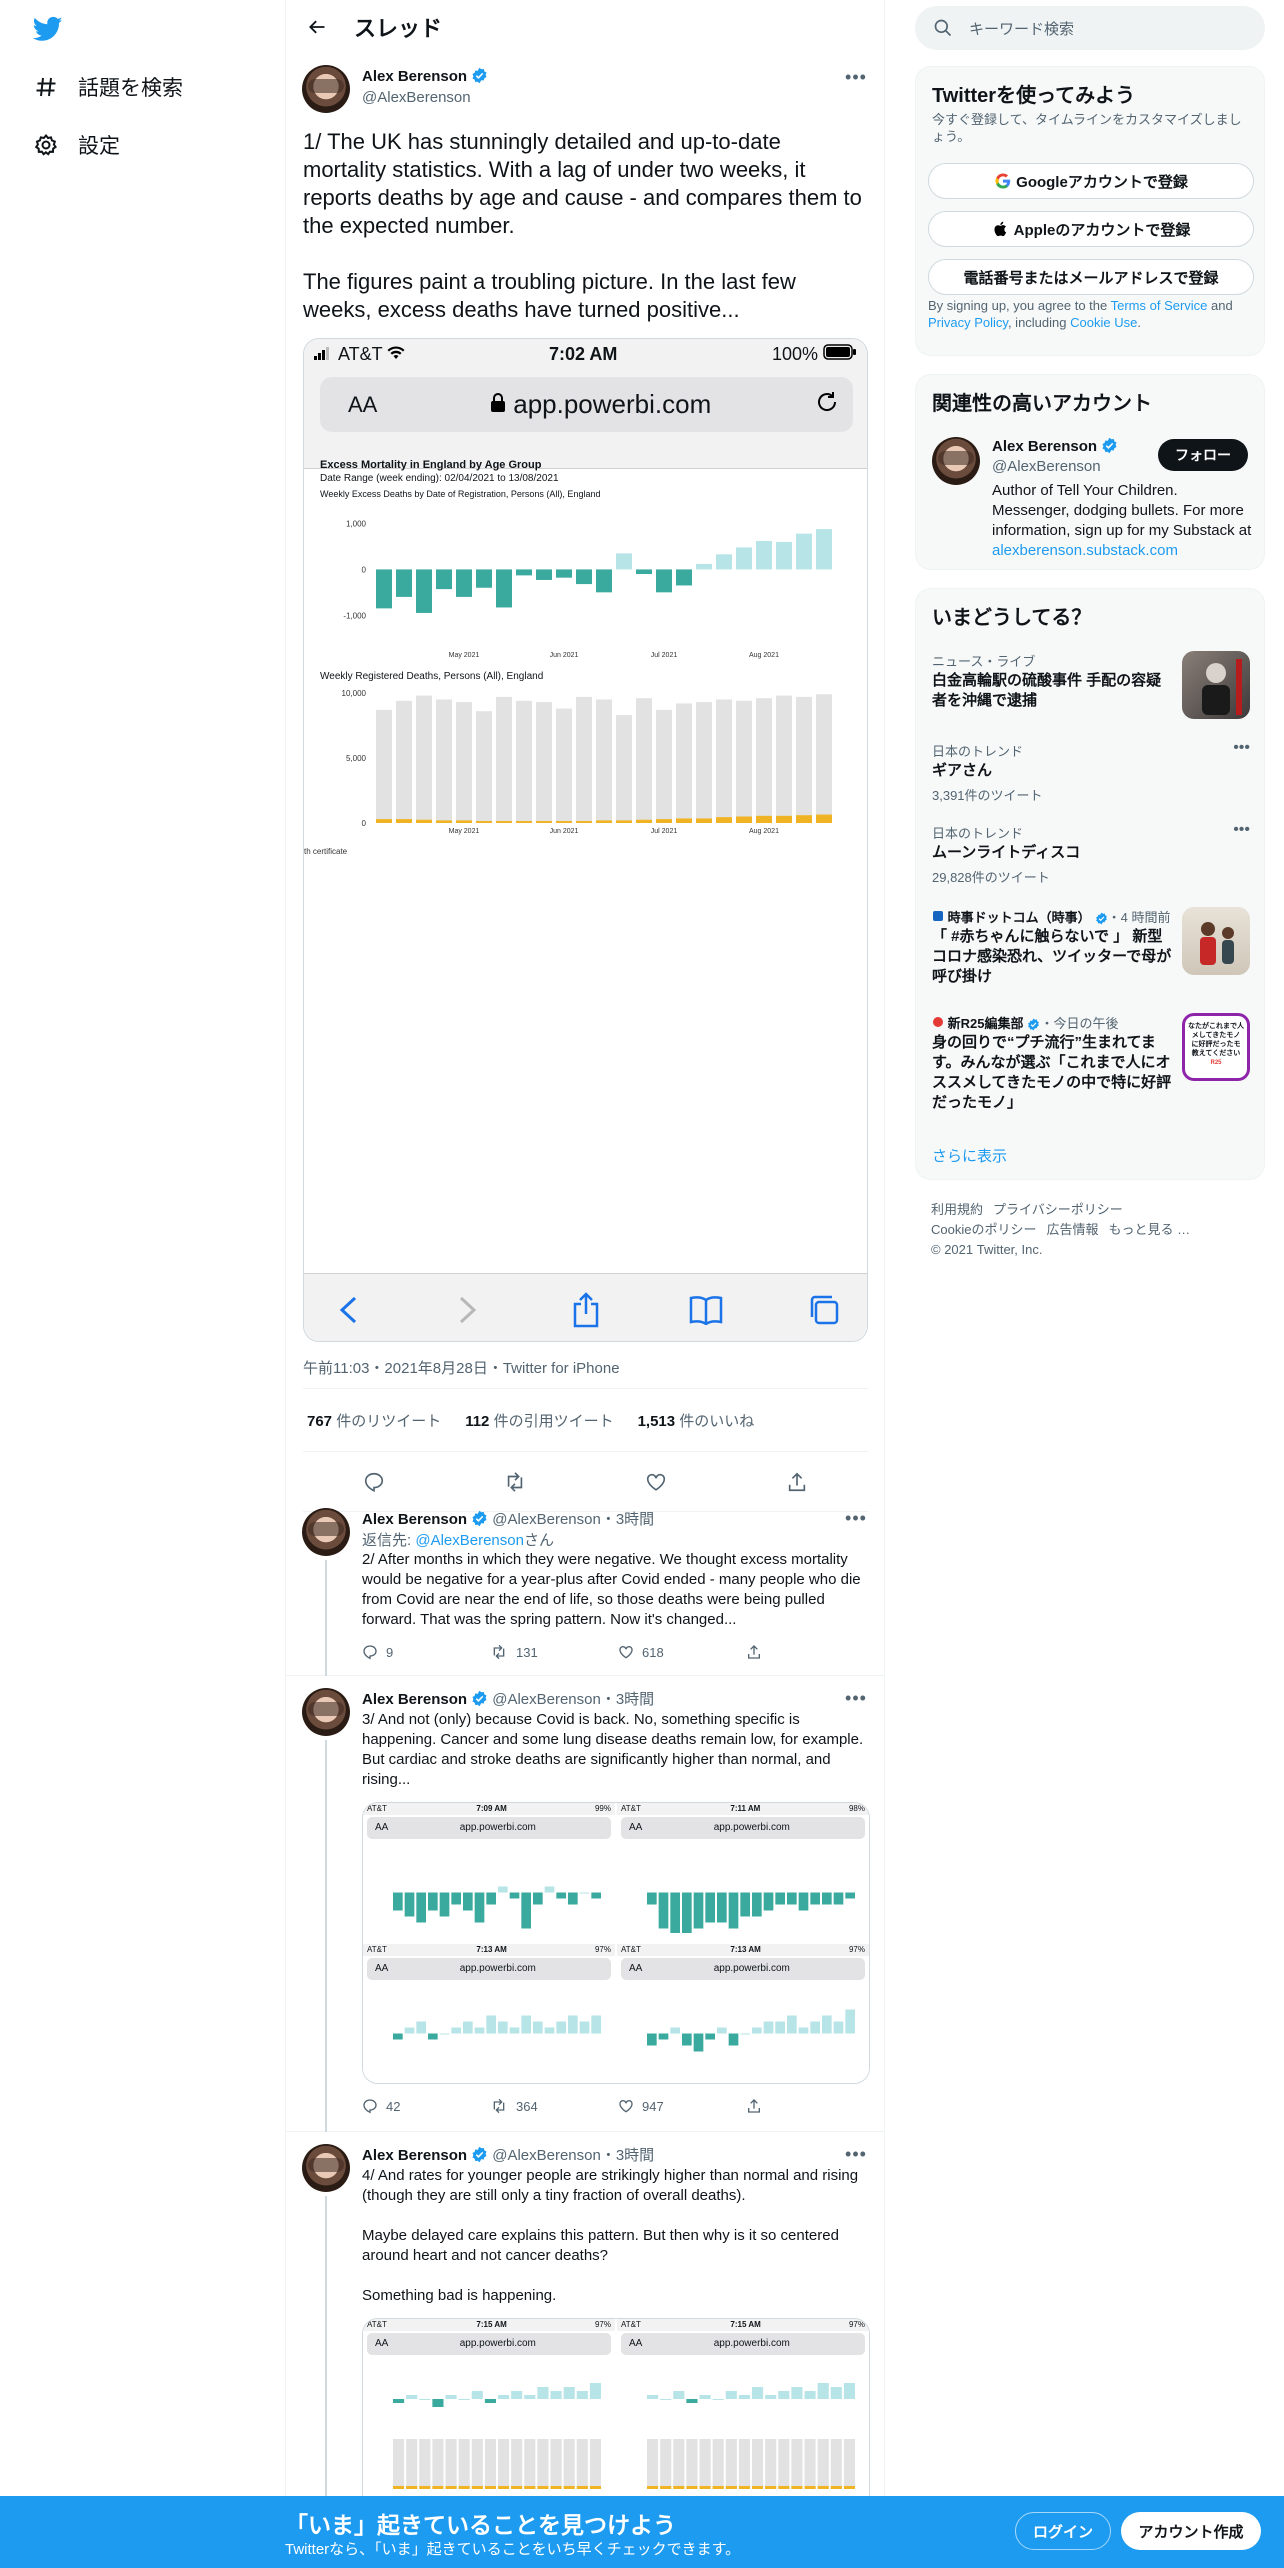 The height and width of the screenshot is (2568, 1284). I want to click on x-tick-label: May 2021, so click(464, 655).